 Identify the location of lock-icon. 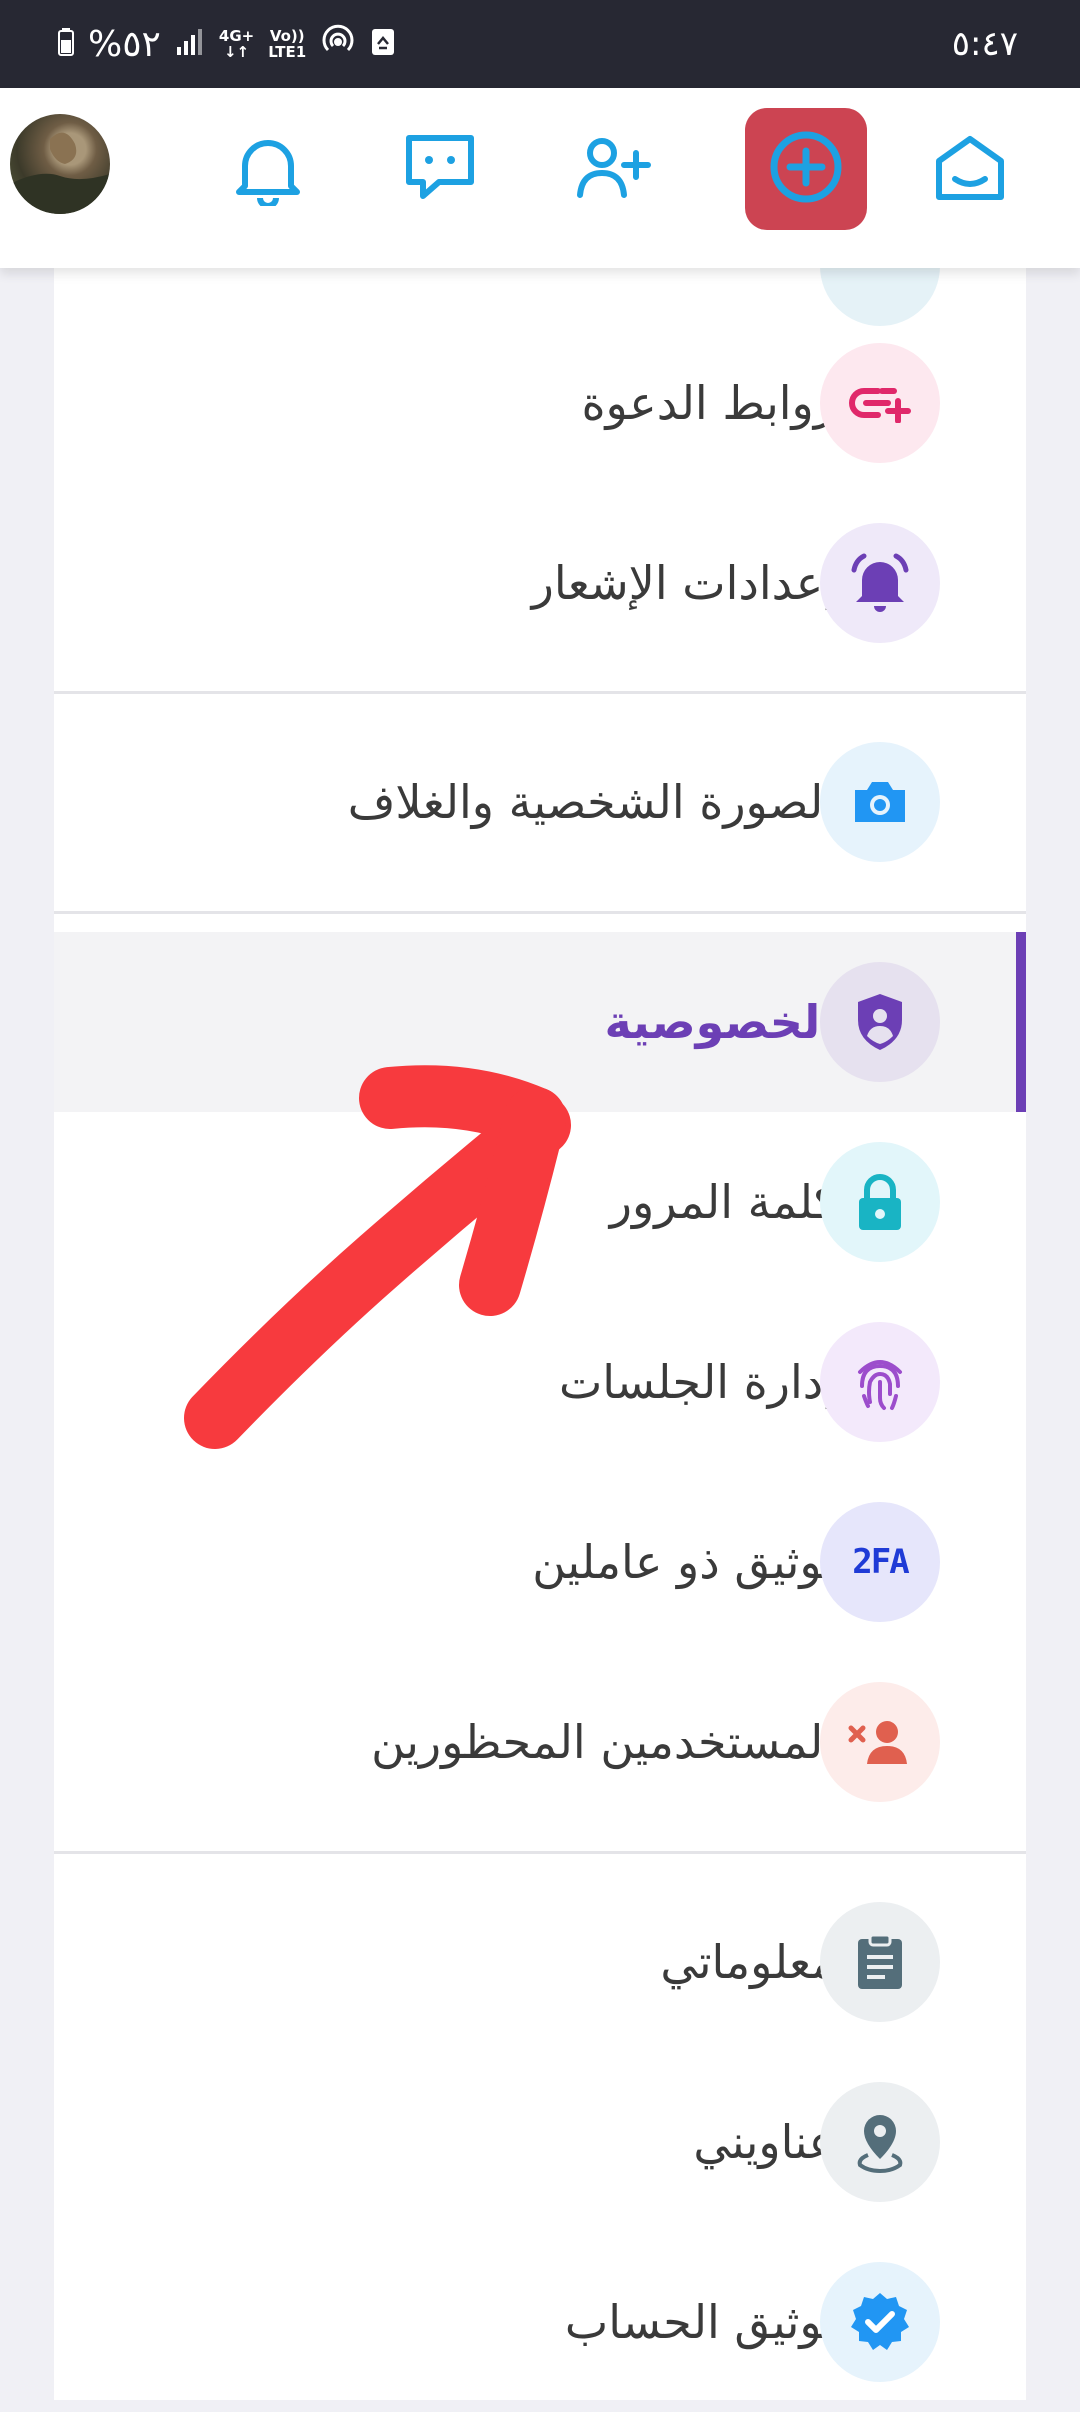
(880, 1202).